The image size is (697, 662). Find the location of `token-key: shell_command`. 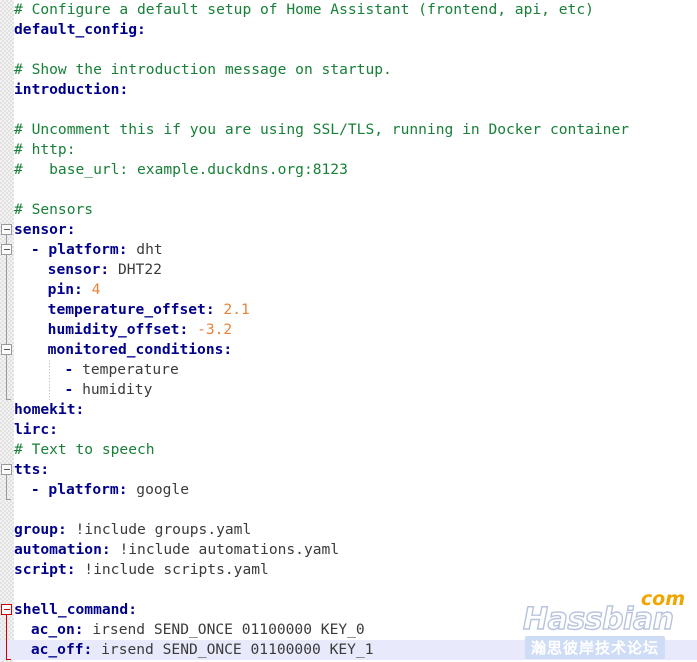

token-key: shell_command is located at coordinates (71, 609).